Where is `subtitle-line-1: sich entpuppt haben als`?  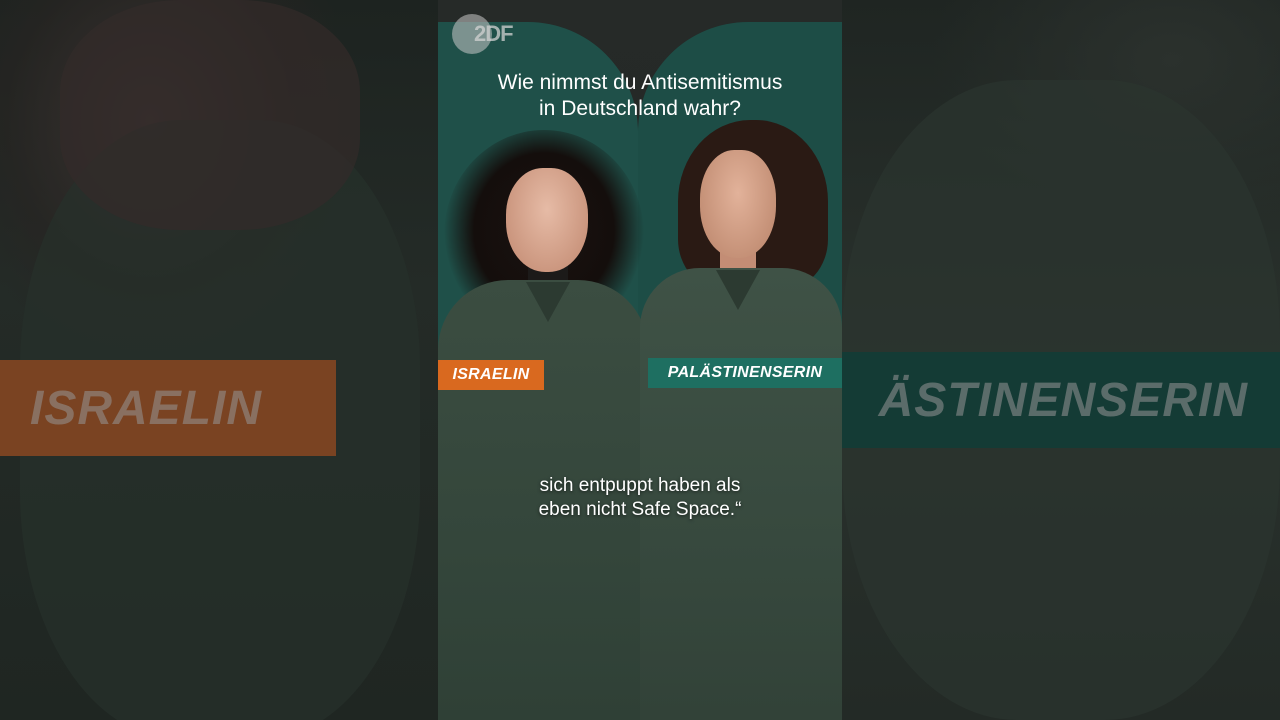
subtitle-line-1: sich entpuppt haben als is located at coordinates (640, 485).